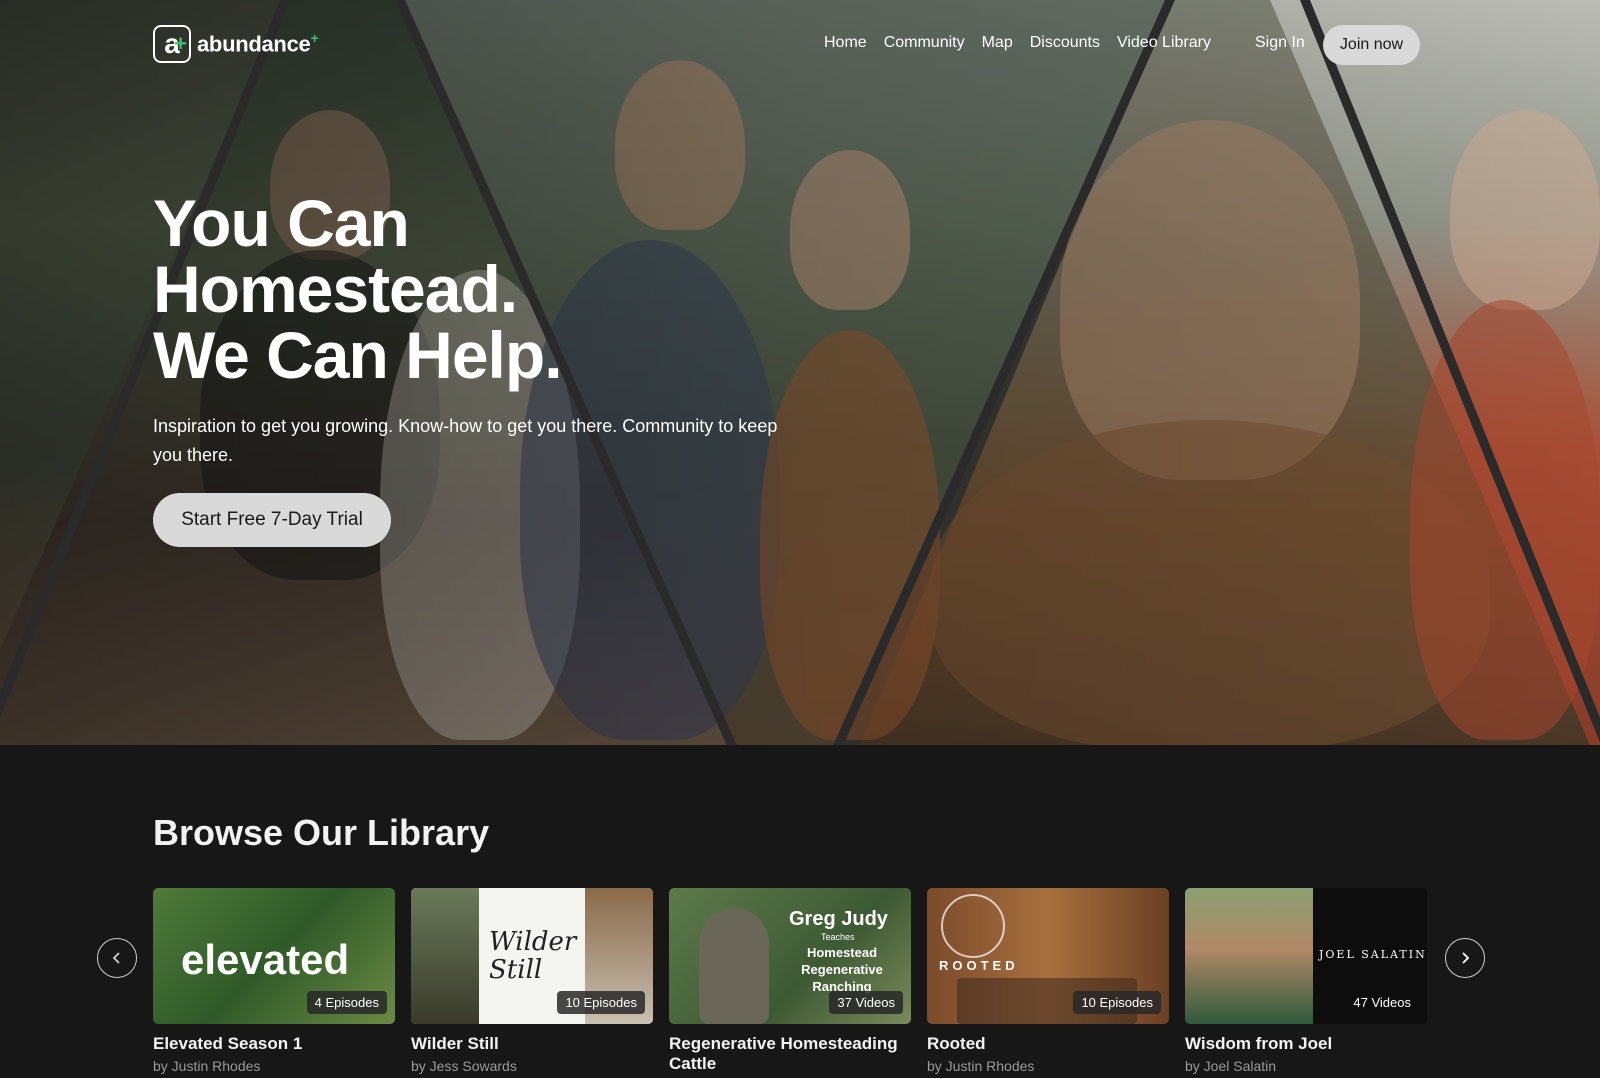 This screenshot has height=1078, width=1600. I want to click on hero-headline: You Can Homestead. We Can Help., so click(358, 289).